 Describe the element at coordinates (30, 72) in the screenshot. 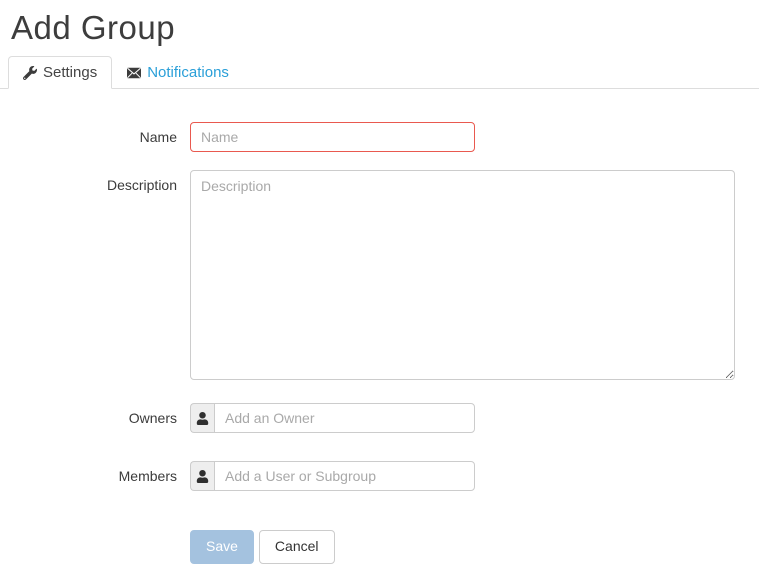

I see `wrench-icon` at that location.